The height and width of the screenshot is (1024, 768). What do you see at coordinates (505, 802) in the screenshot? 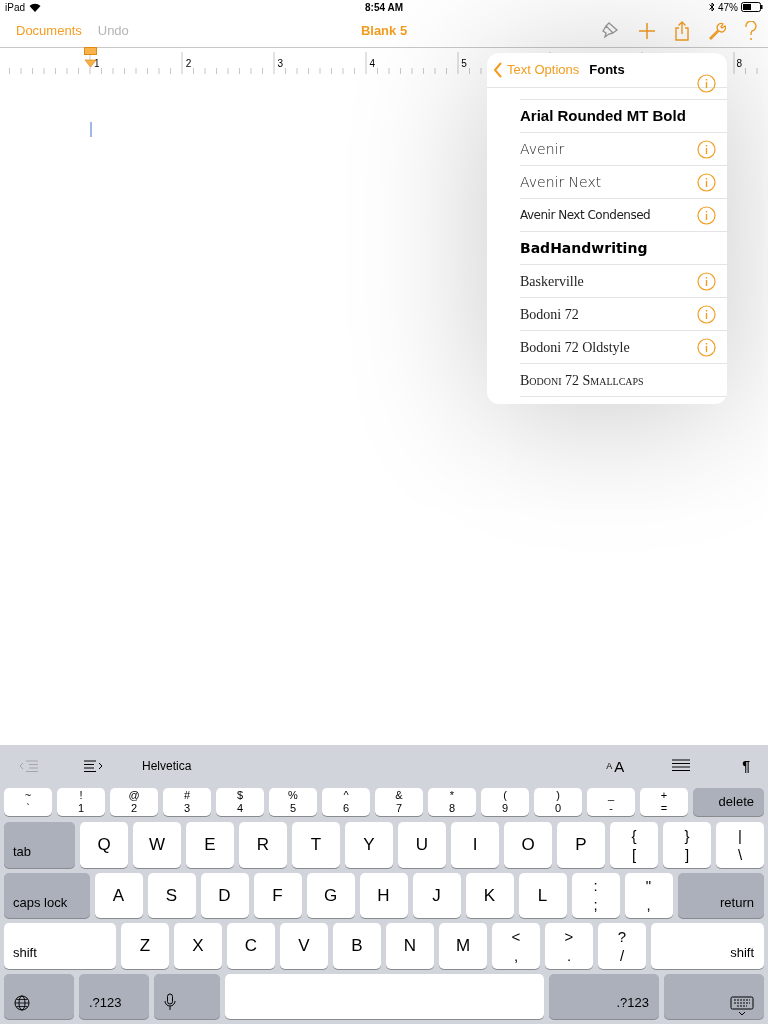
I see `number-key: ( 9` at bounding box center [505, 802].